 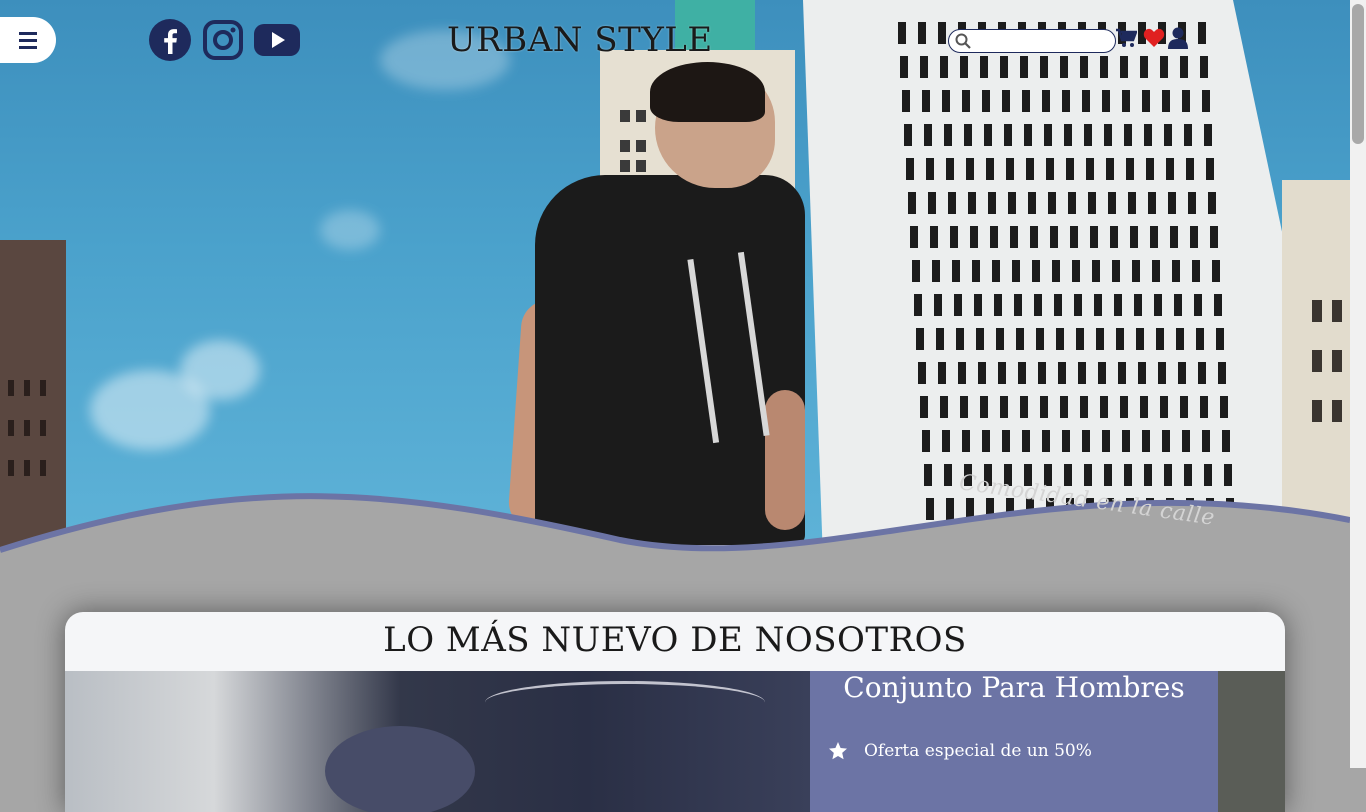 I want to click on youtube-icon, so click(x=277, y=40).